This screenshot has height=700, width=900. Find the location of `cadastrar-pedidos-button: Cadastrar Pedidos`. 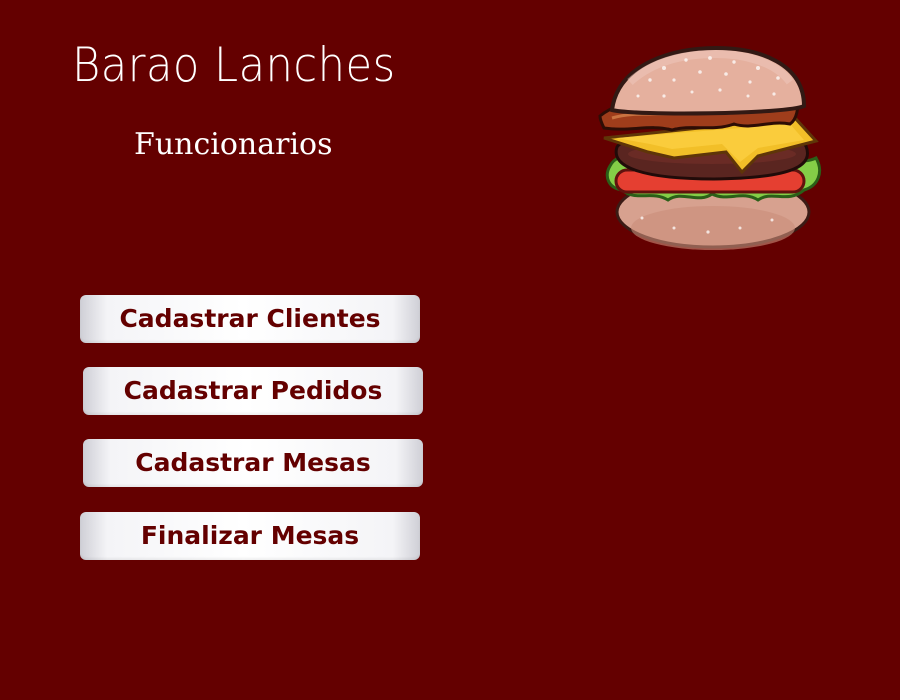

cadastrar-pedidos-button: Cadastrar Pedidos is located at coordinates (253, 391).